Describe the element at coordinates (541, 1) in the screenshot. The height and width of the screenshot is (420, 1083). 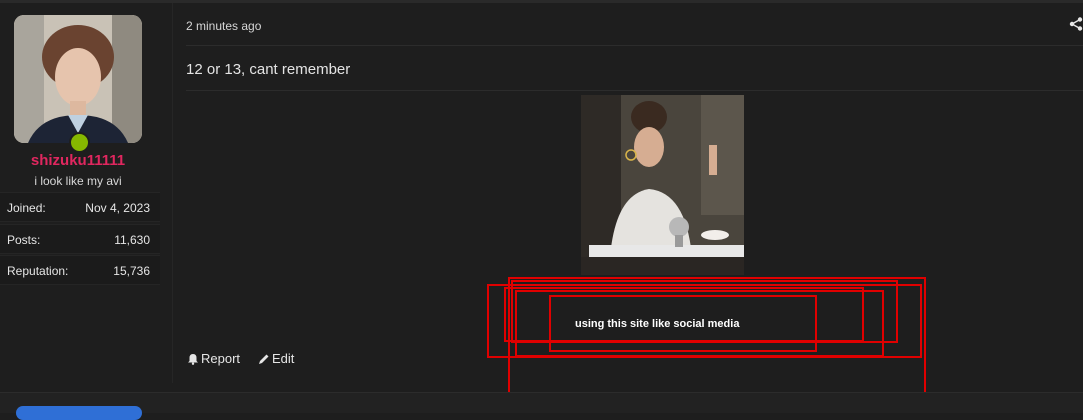
I see `post-top-divider` at that location.